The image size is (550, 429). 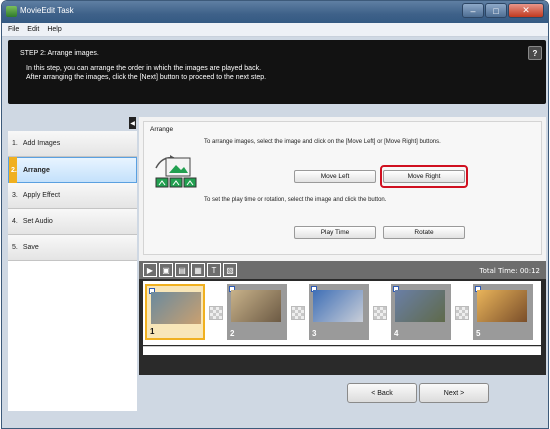 I want to click on next-button: Next >, so click(x=454, y=393).